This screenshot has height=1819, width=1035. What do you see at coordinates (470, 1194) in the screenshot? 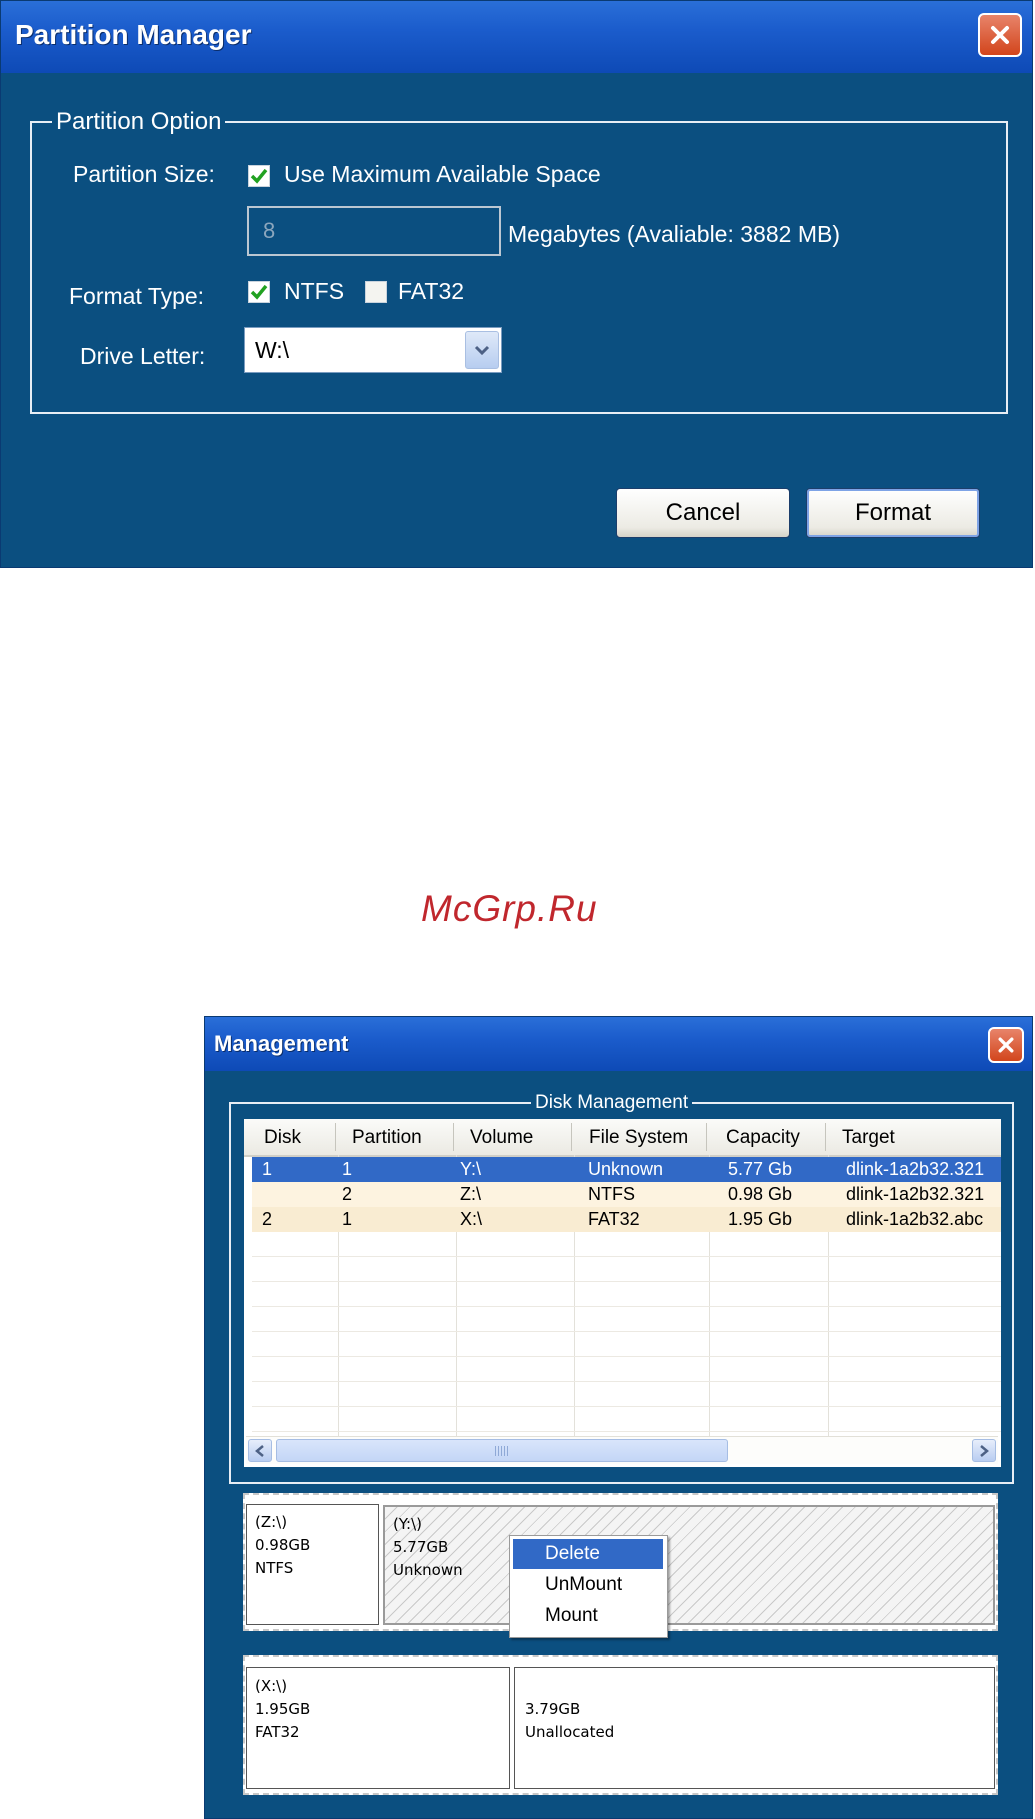
I see `cell-volume: Z:\` at bounding box center [470, 1194].